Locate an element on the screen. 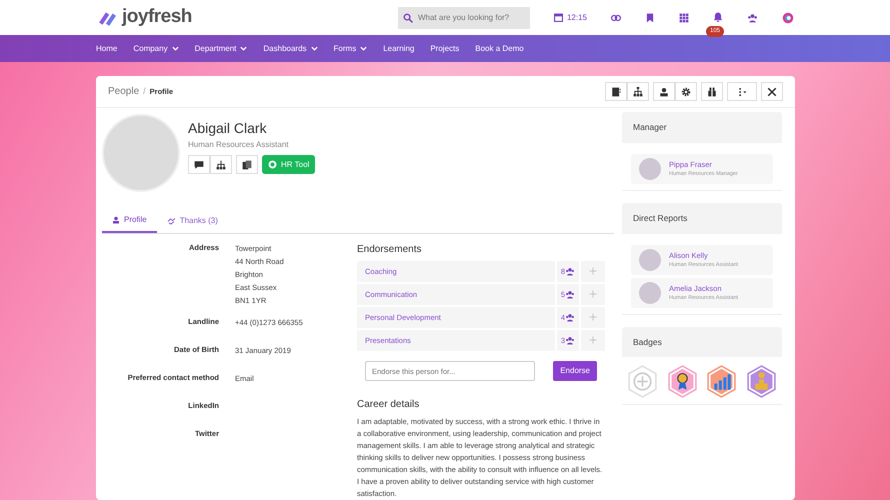 The width and height of the screenshot is (890, 500). person-role: Human Resources Assistant is located at coordinates (239, 145).